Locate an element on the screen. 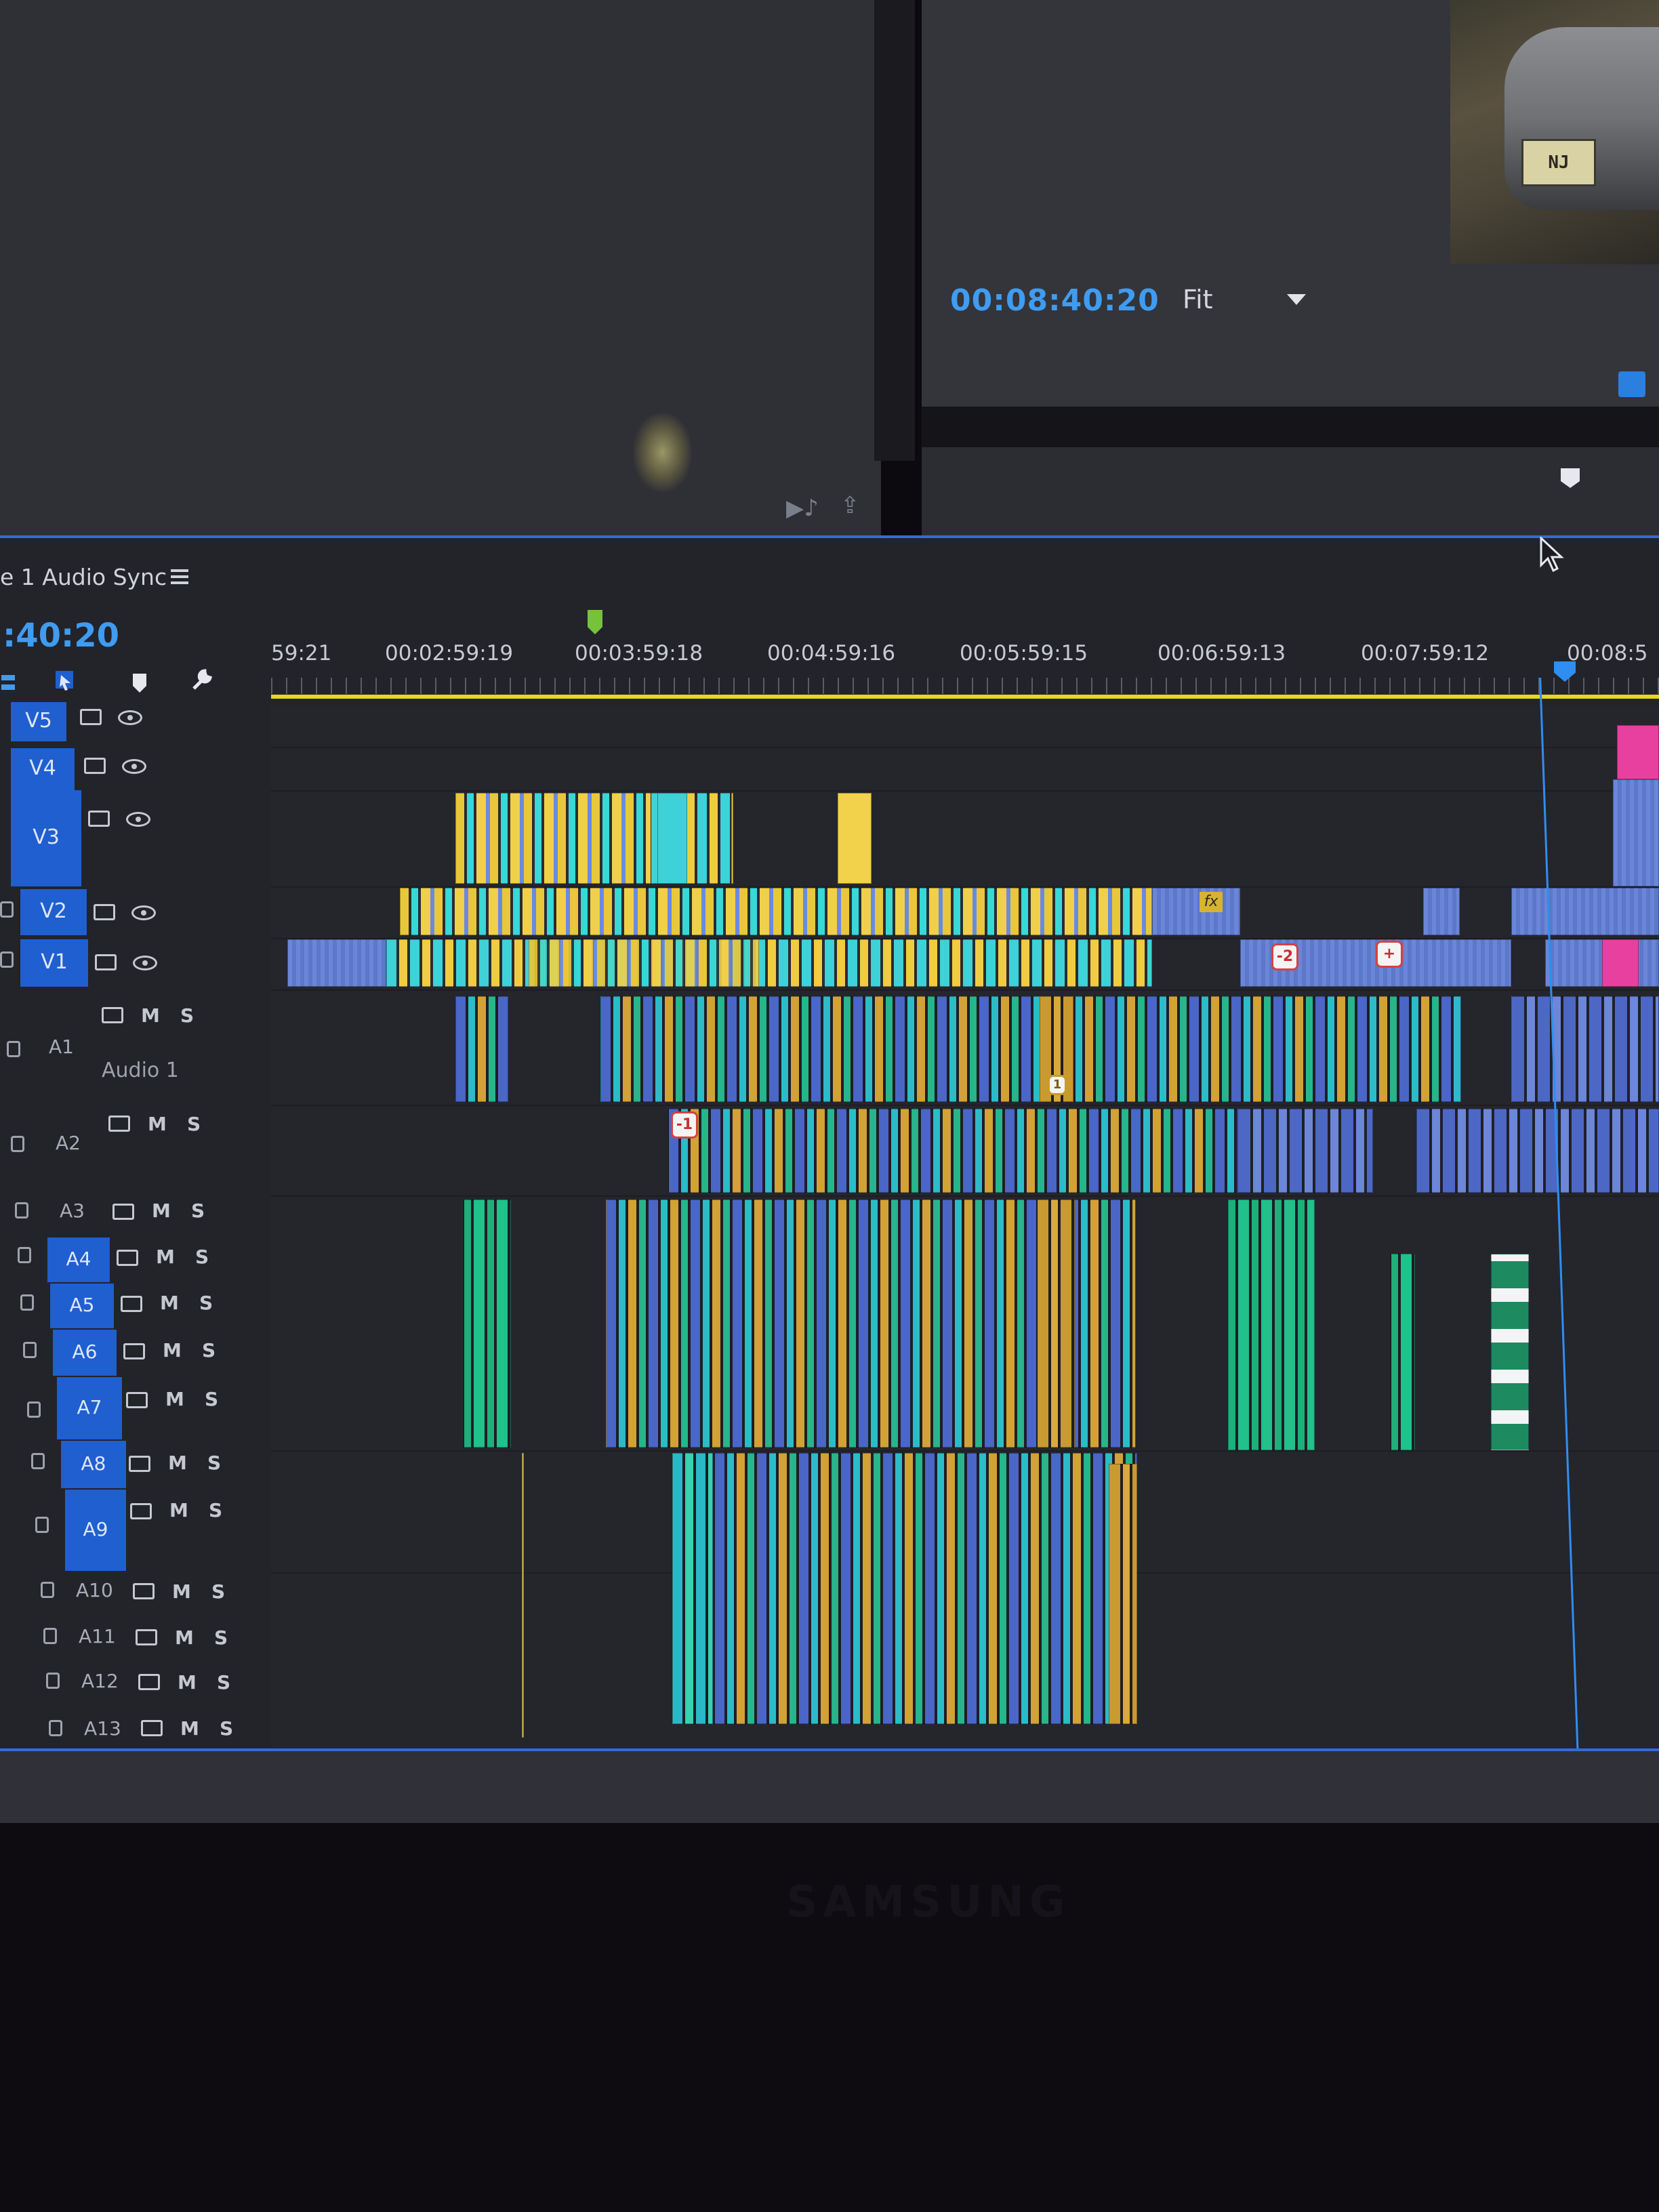  insert-icon: ▶♪ is located at coordinates (802, 508).